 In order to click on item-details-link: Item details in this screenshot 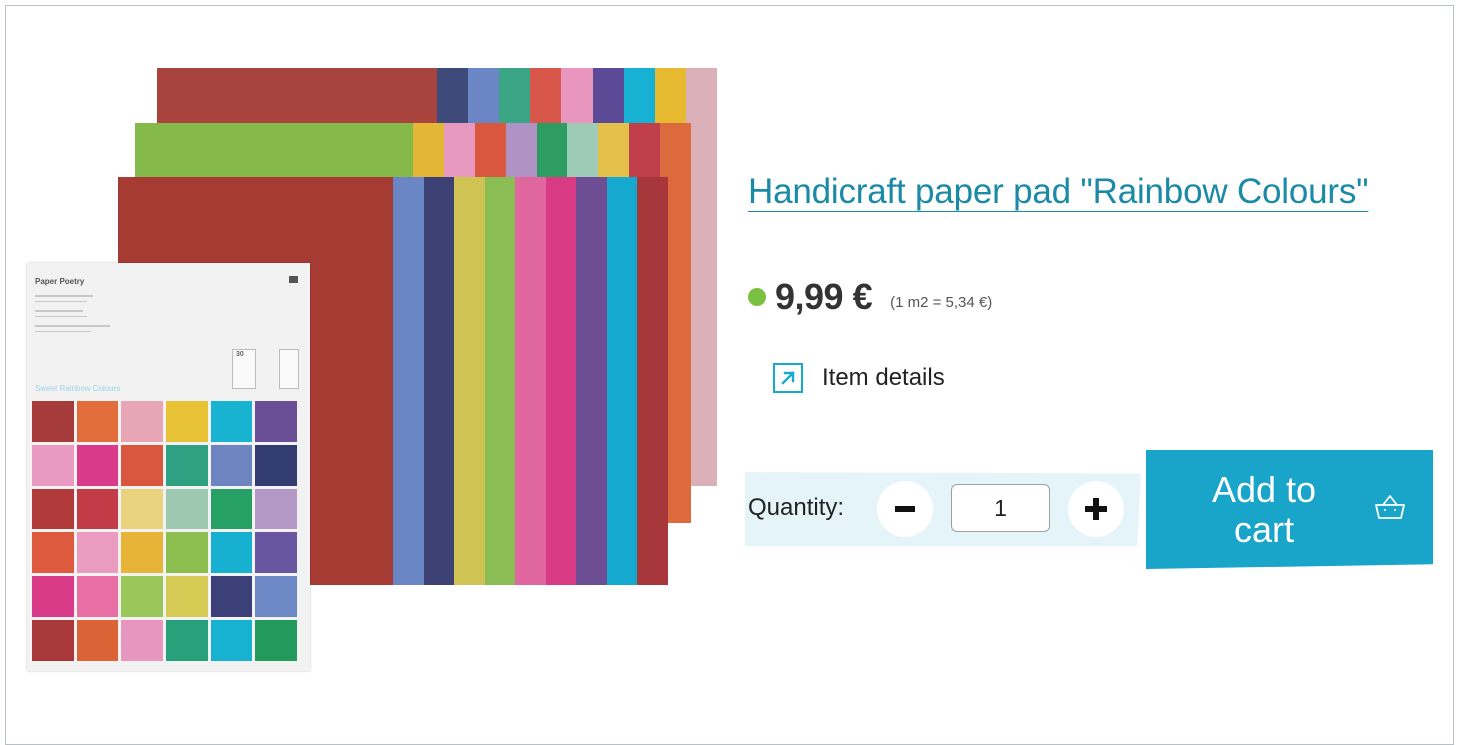, I will do `click(859, 378)`.